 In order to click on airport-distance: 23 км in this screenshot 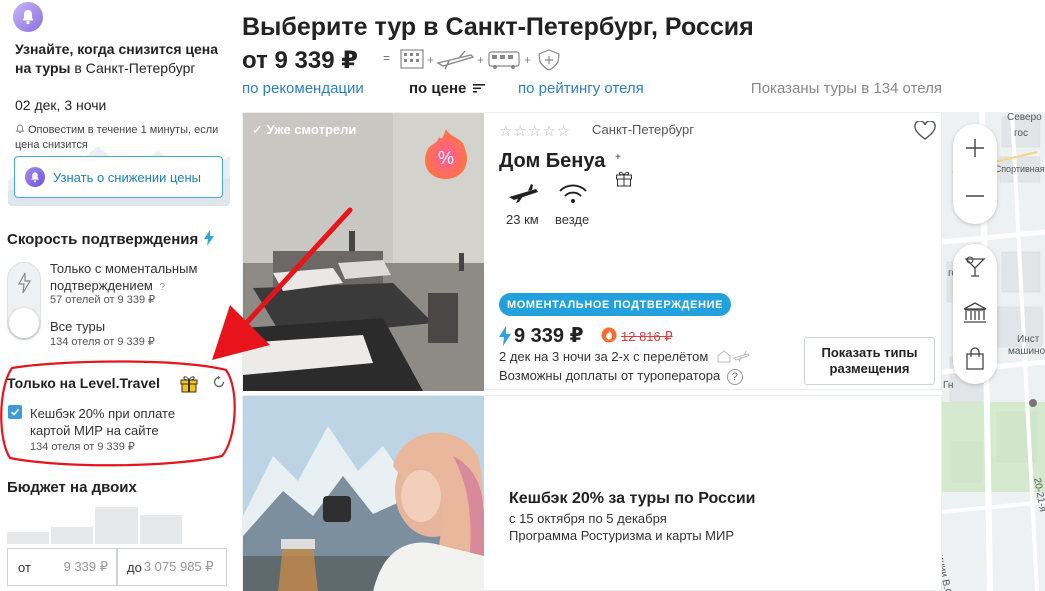, I will do `click(522, 219)`.